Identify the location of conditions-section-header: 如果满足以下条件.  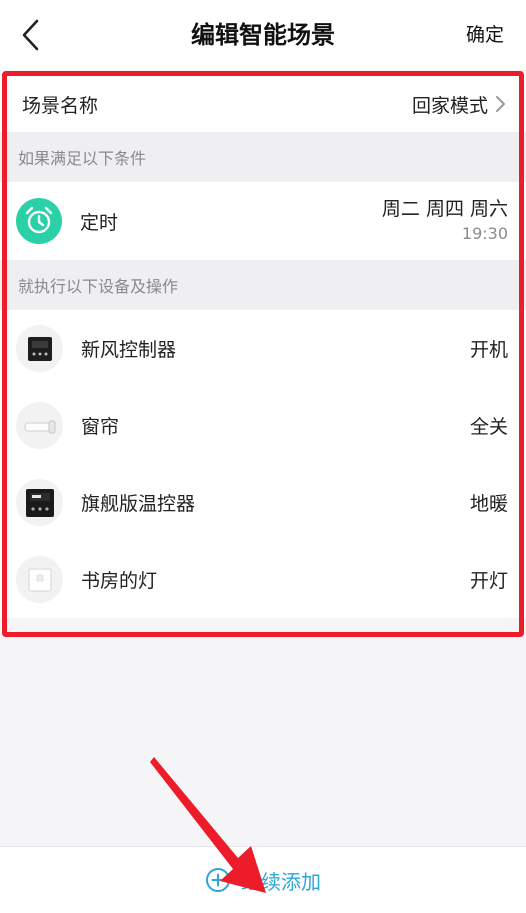
(263, 157).